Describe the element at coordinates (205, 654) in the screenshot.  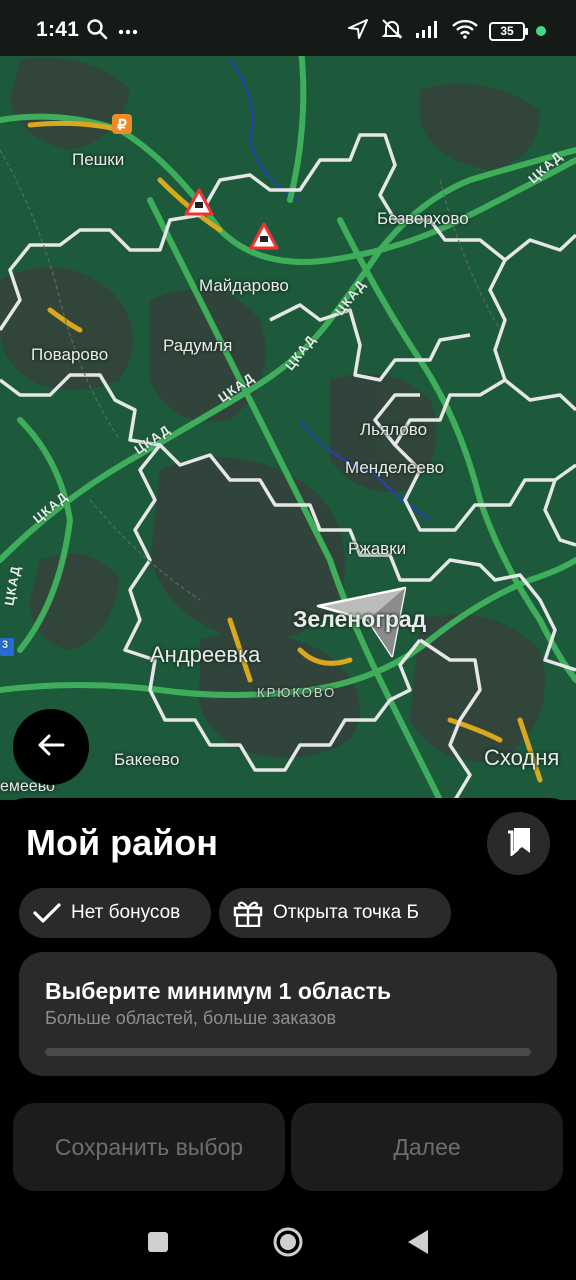
I see `place-label: Андреевка` at that location.